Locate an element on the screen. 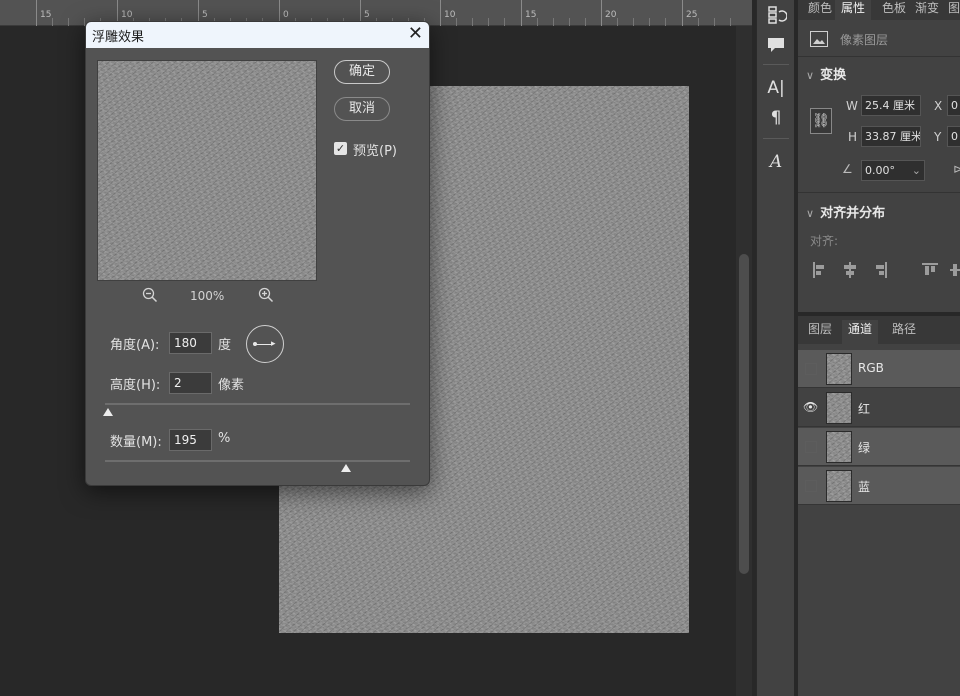  pixel-layer-icon is located at coordinates (819, 39).